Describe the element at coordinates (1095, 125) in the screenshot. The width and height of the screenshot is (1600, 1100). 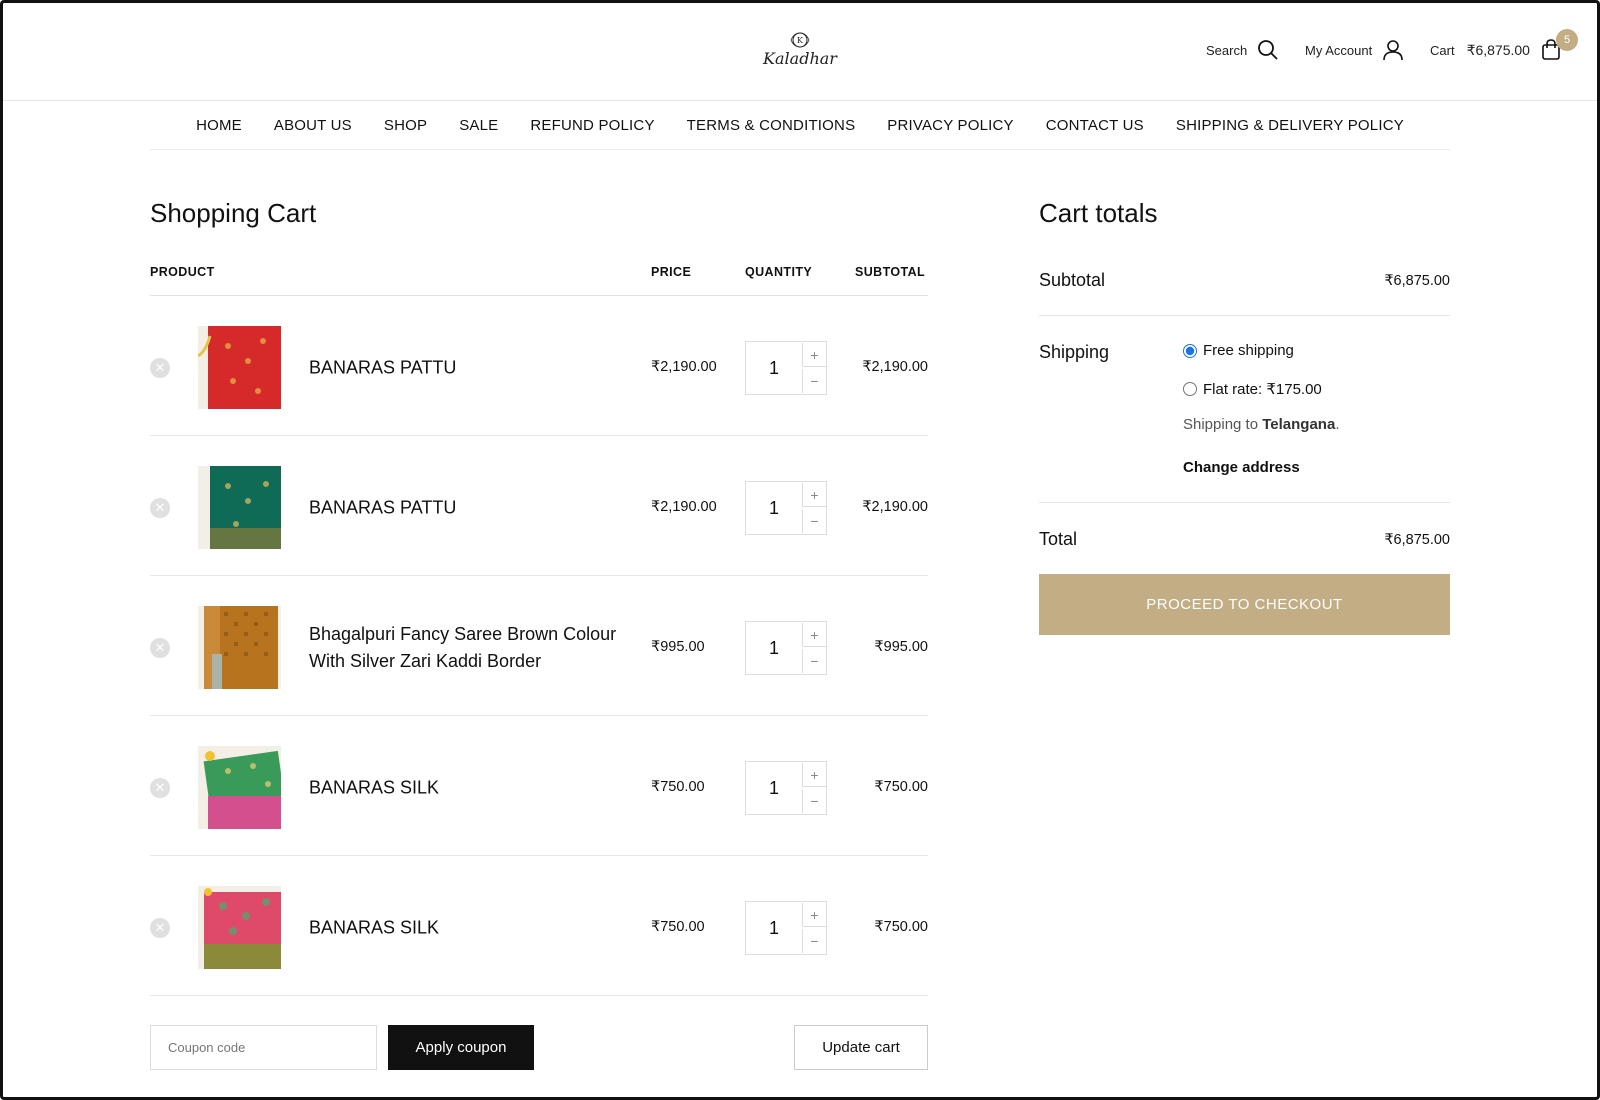
I see `nav-contact-us: CONTACT US` at that location.